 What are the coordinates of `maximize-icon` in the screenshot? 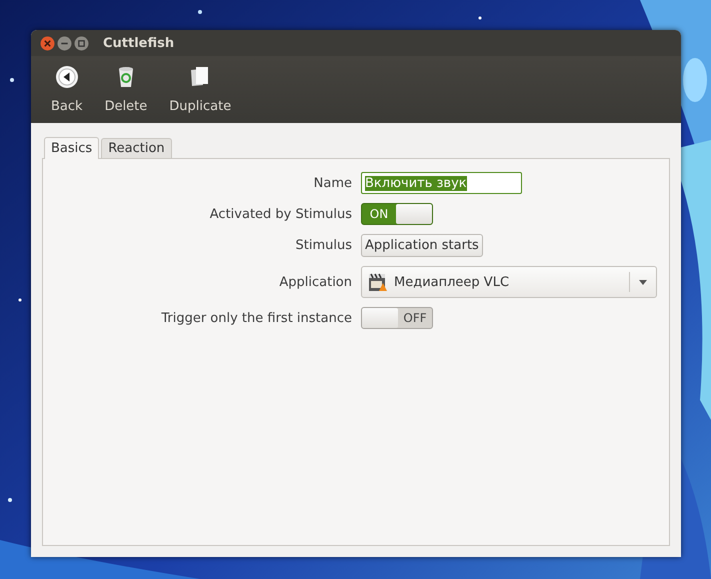 It's located at (81, 43).